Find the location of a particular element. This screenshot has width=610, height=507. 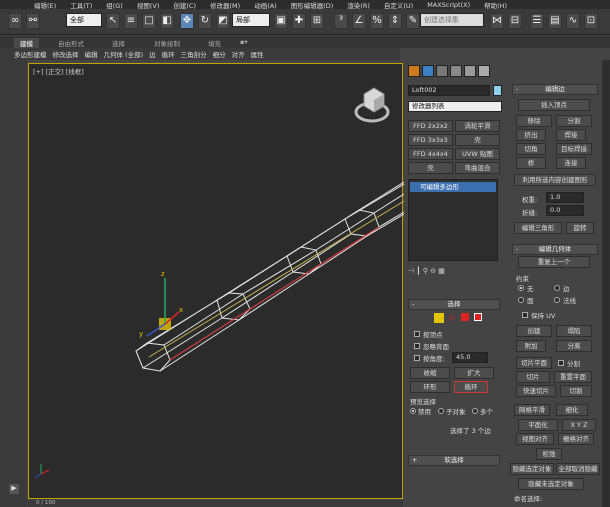

ribbon-panel-0: 多边形建模 is located at coordinates (30, 54).